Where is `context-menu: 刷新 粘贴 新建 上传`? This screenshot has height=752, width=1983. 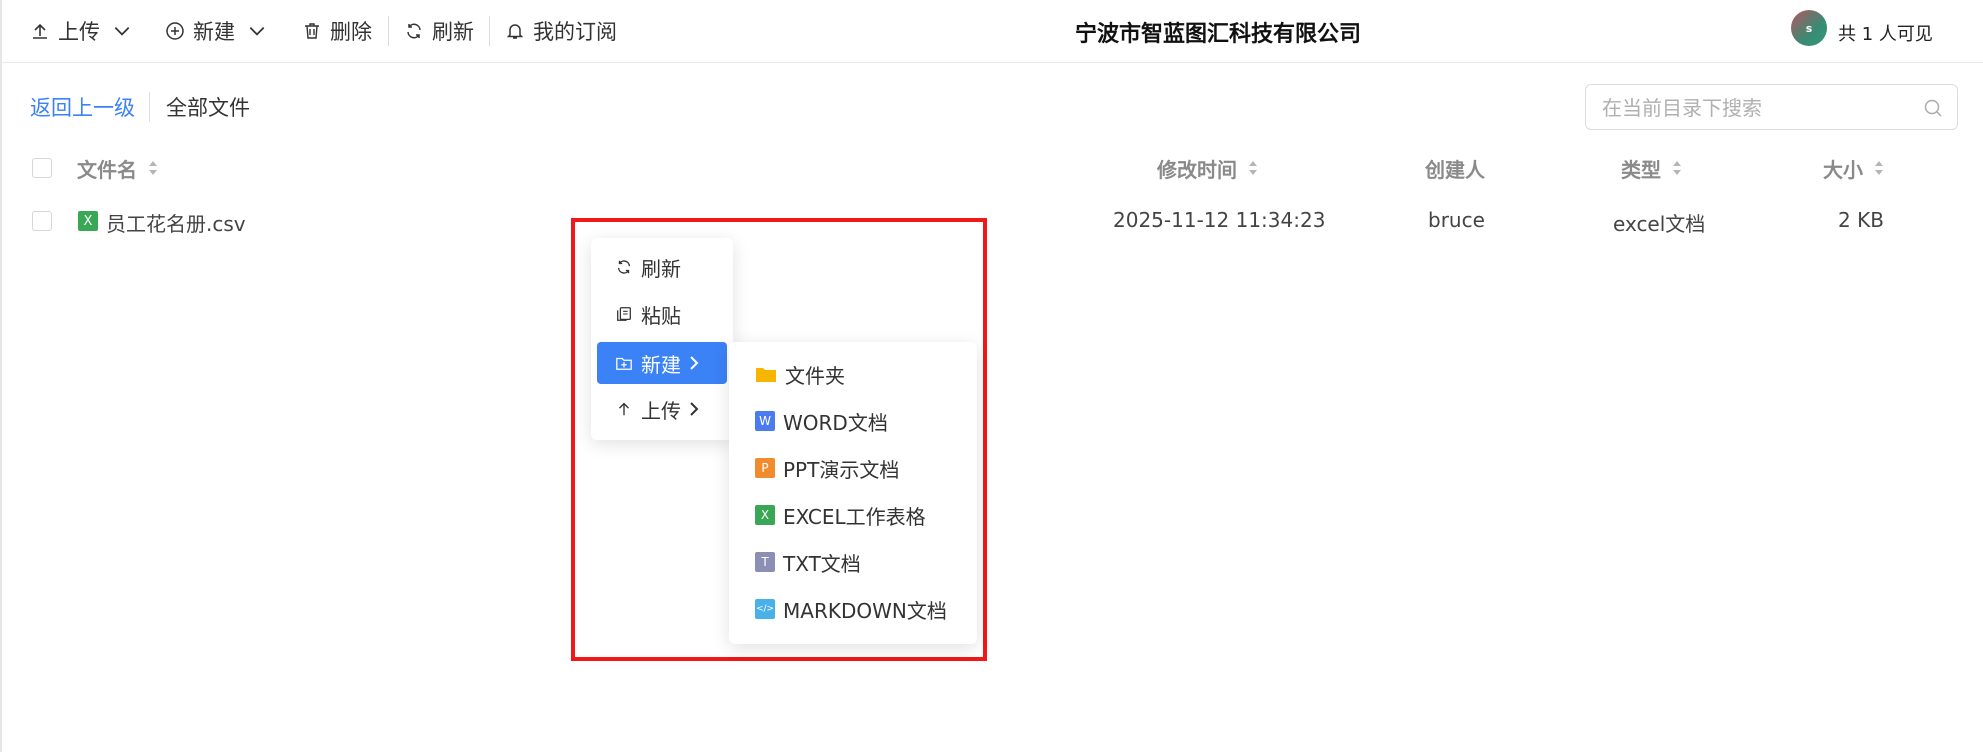 context-menu: 刷新 粘贴 新建 上传 is located at coordinates (662, 339).